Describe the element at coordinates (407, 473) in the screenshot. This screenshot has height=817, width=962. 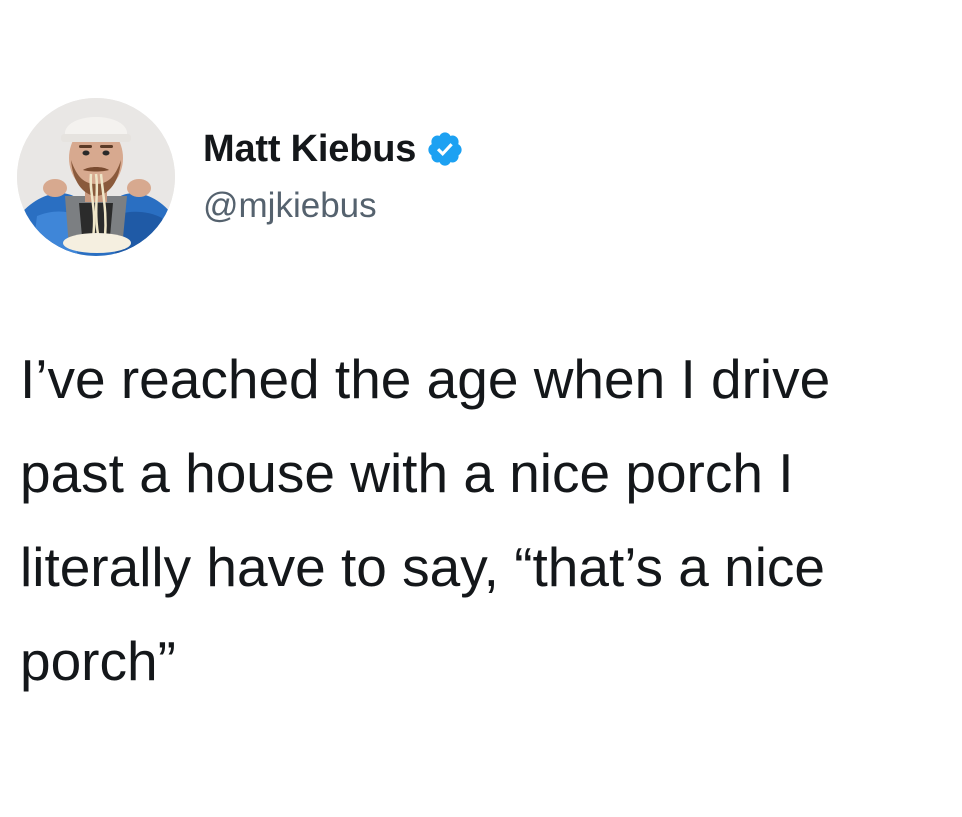
I see `tweet-text-line: past a house with a nice porch I` at that location.